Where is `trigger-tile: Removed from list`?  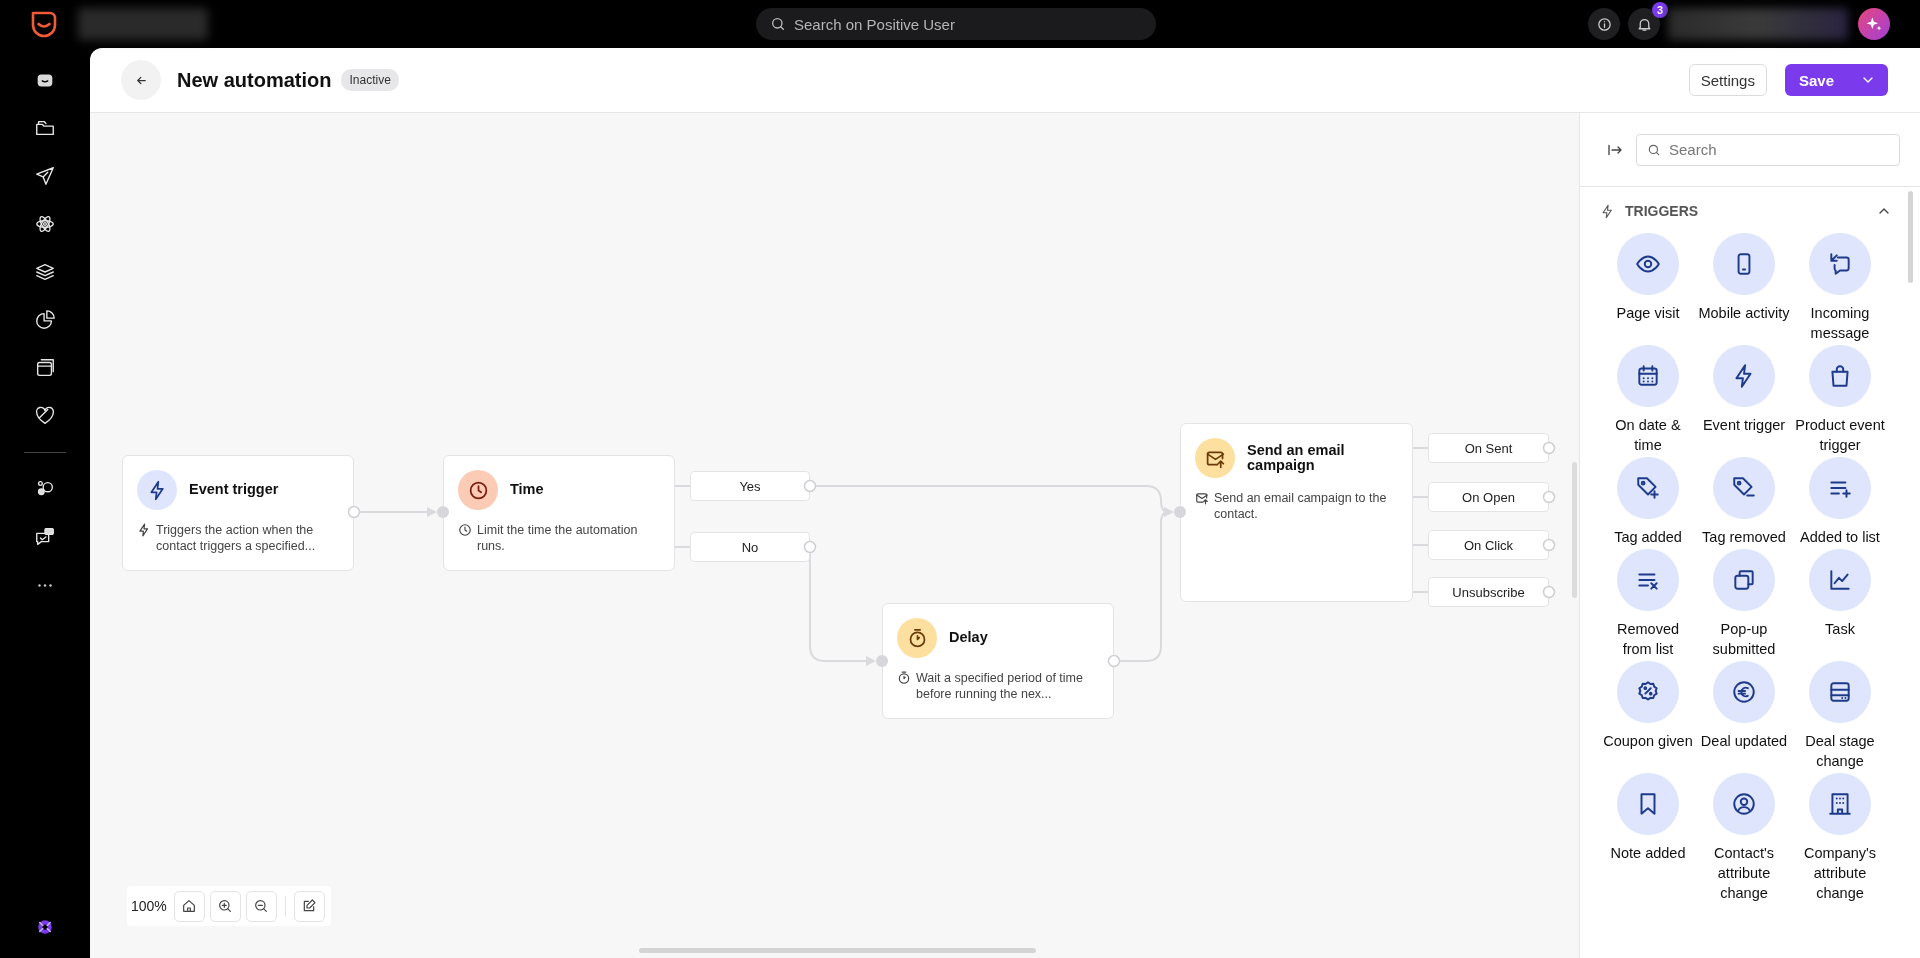
trigger-tile: Removed from list is located at coordinates (1648, 604).